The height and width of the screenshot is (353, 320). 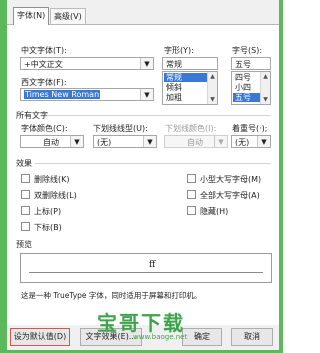 I want to click on style-scrollbar: ▲ ▼, so click(x=212, y=88).